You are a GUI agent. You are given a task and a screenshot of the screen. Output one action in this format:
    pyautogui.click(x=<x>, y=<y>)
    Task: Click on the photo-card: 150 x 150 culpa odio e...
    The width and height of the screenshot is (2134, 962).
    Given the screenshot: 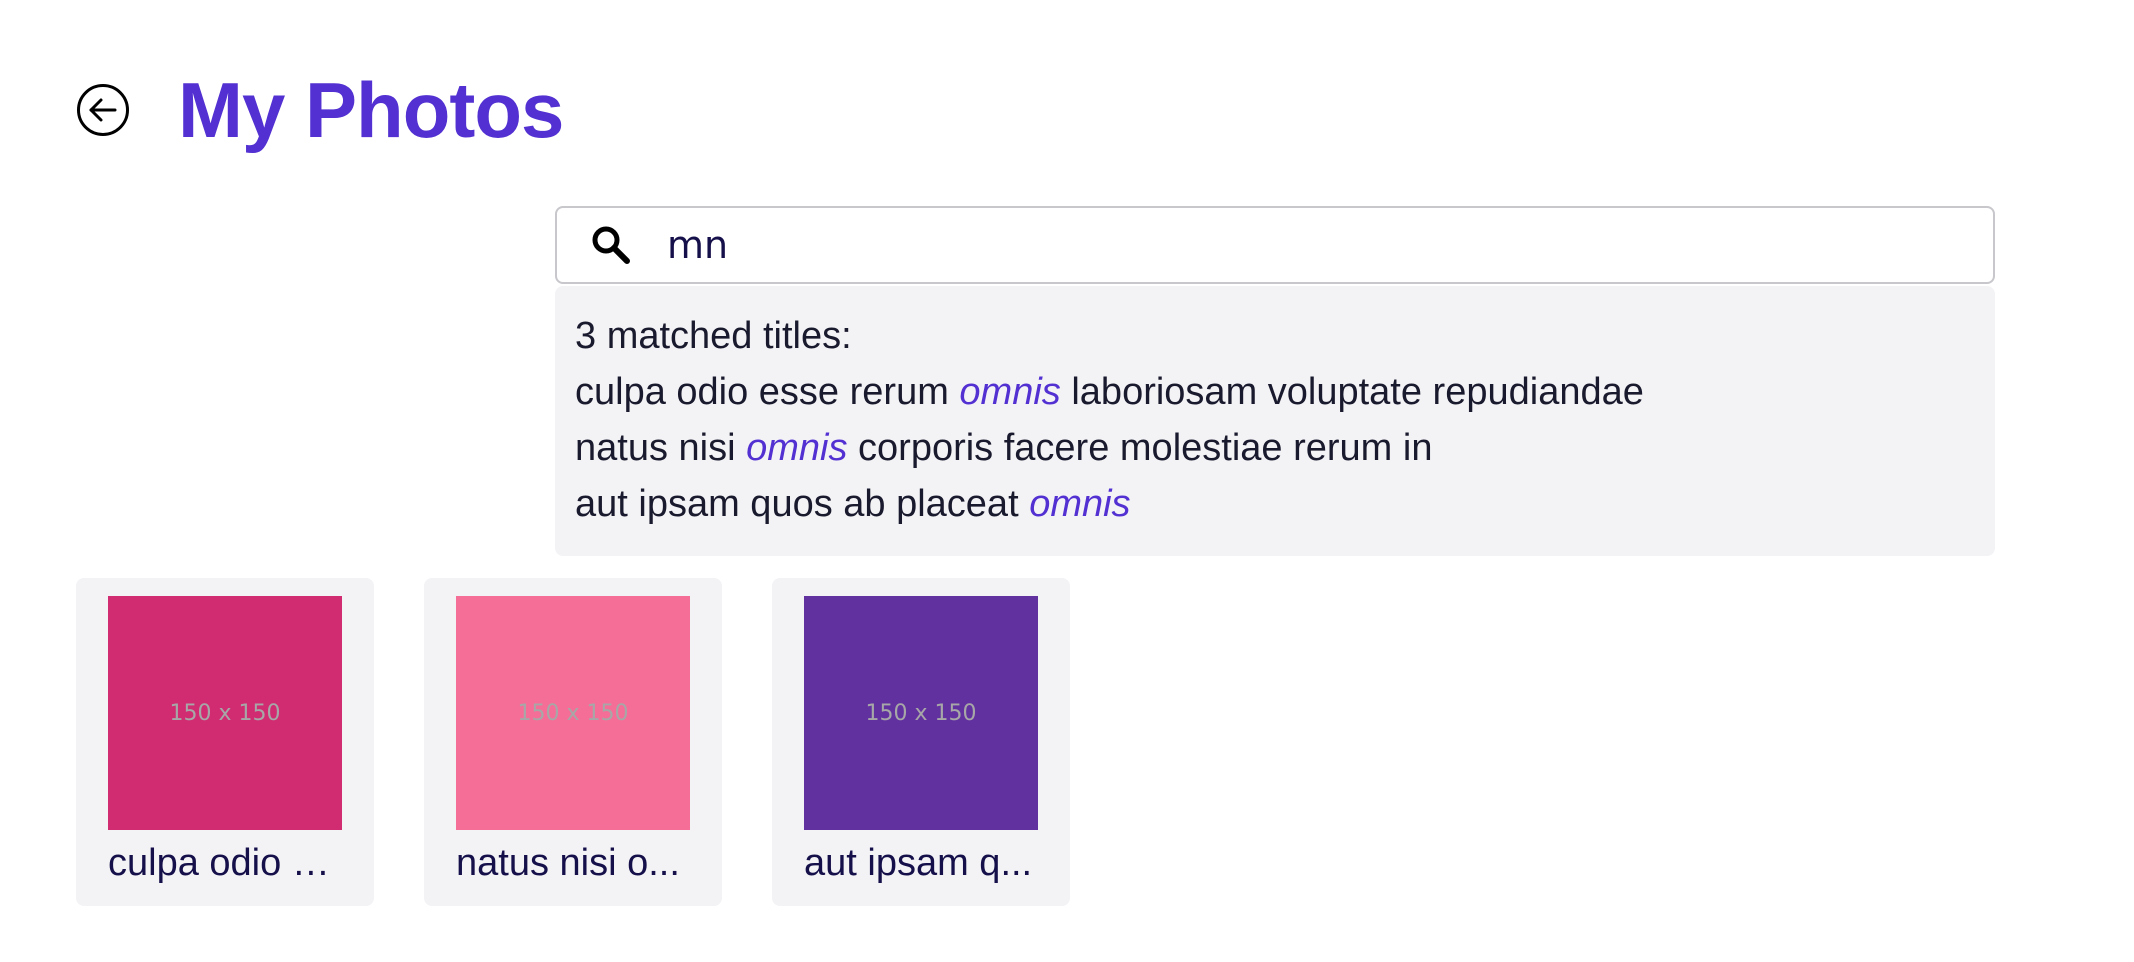 What is the action you would take?
    pyautogui.click(x=225, y=742)
    